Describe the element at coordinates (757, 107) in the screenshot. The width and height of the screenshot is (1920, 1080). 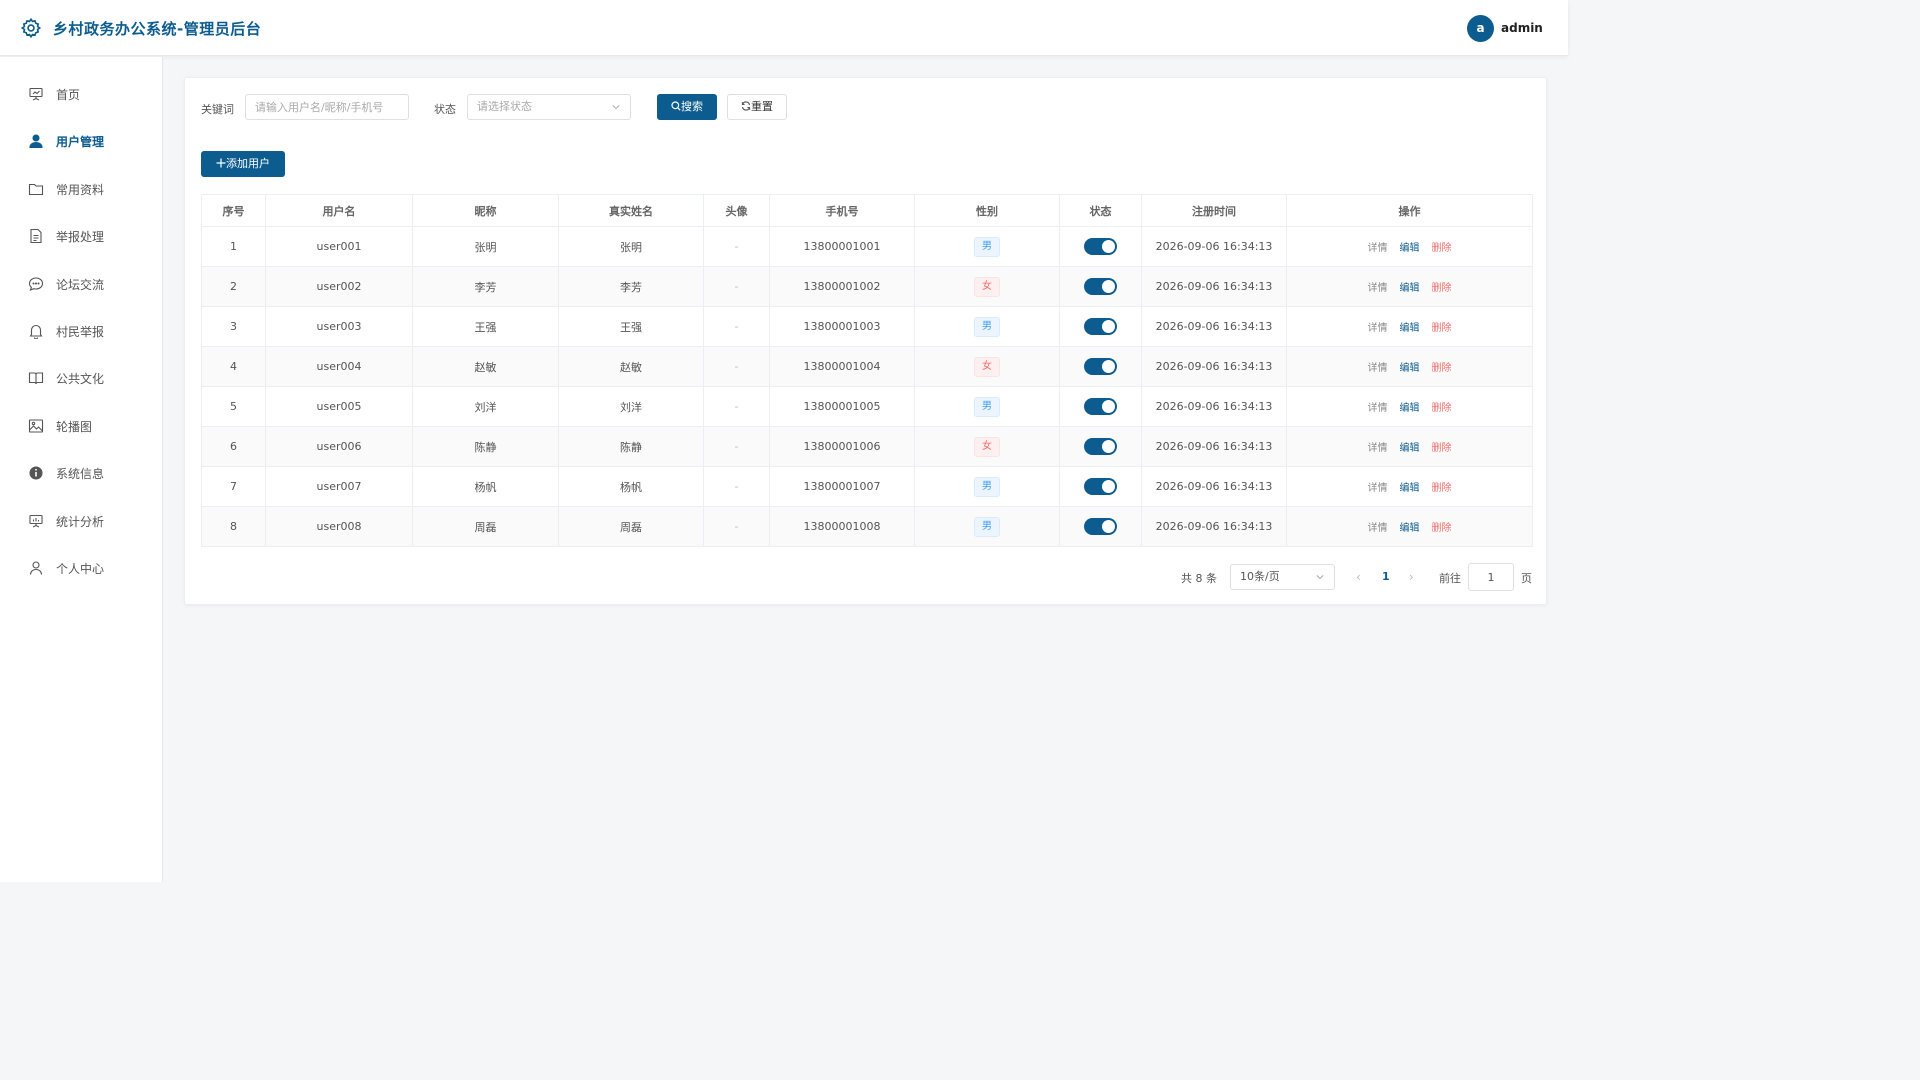
I see `reset-button: 重置` at that location.